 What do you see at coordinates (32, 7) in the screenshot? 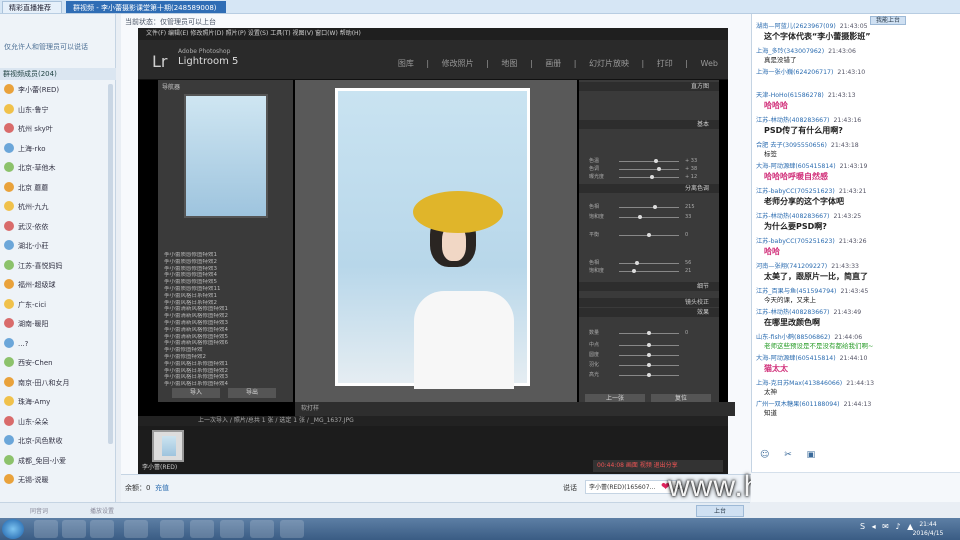
I see `tab-live-recommend: 精彩直播推荐` at bounding box center [32, 7].